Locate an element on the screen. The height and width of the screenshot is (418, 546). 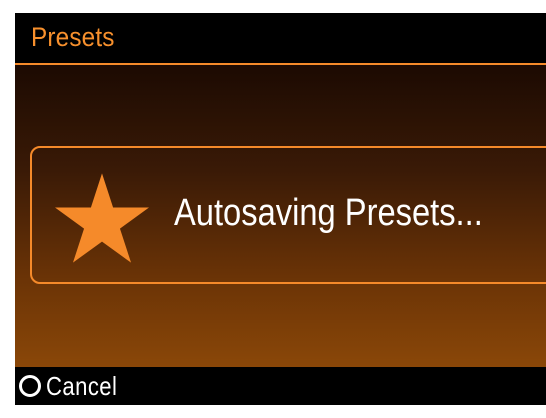
title-bar: Presets is located at coordinates (280, 39).